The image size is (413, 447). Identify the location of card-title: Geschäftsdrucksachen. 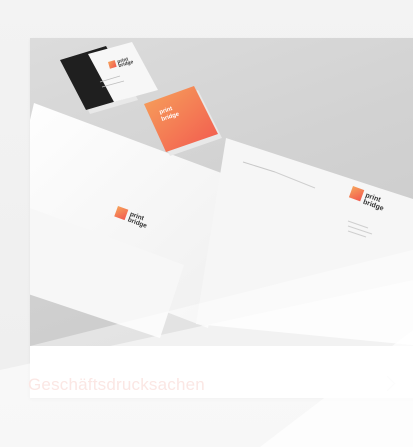
(116, 385).